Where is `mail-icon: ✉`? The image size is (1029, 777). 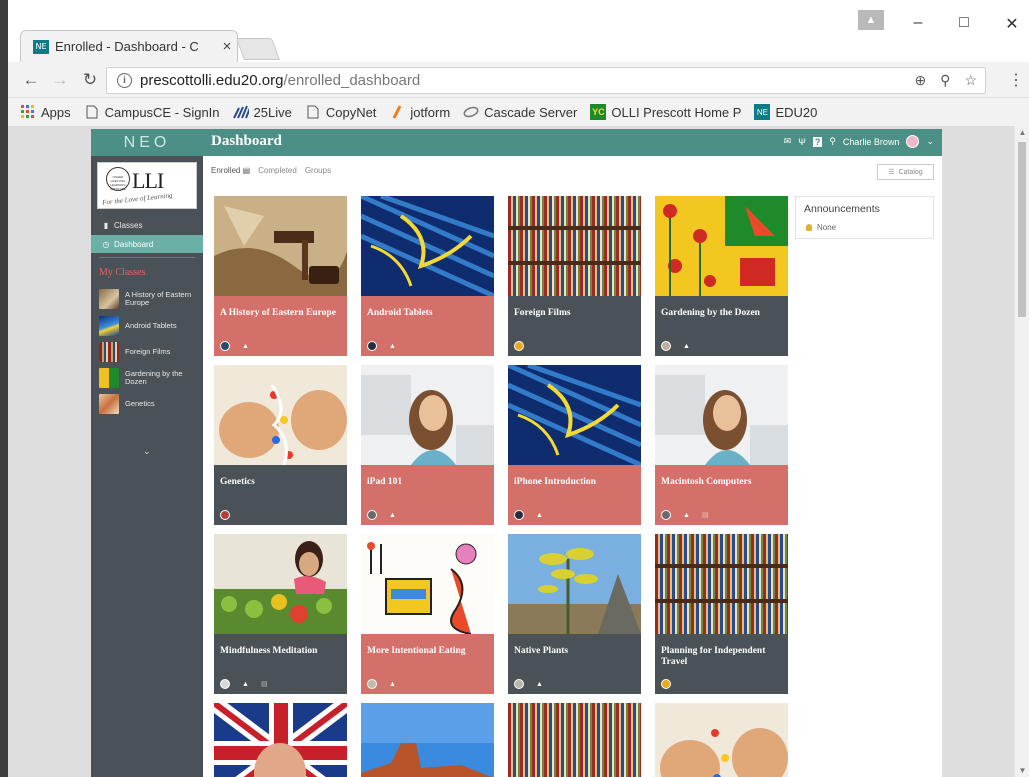
mail-icon: ✉ is located at coordinates (788, 141).